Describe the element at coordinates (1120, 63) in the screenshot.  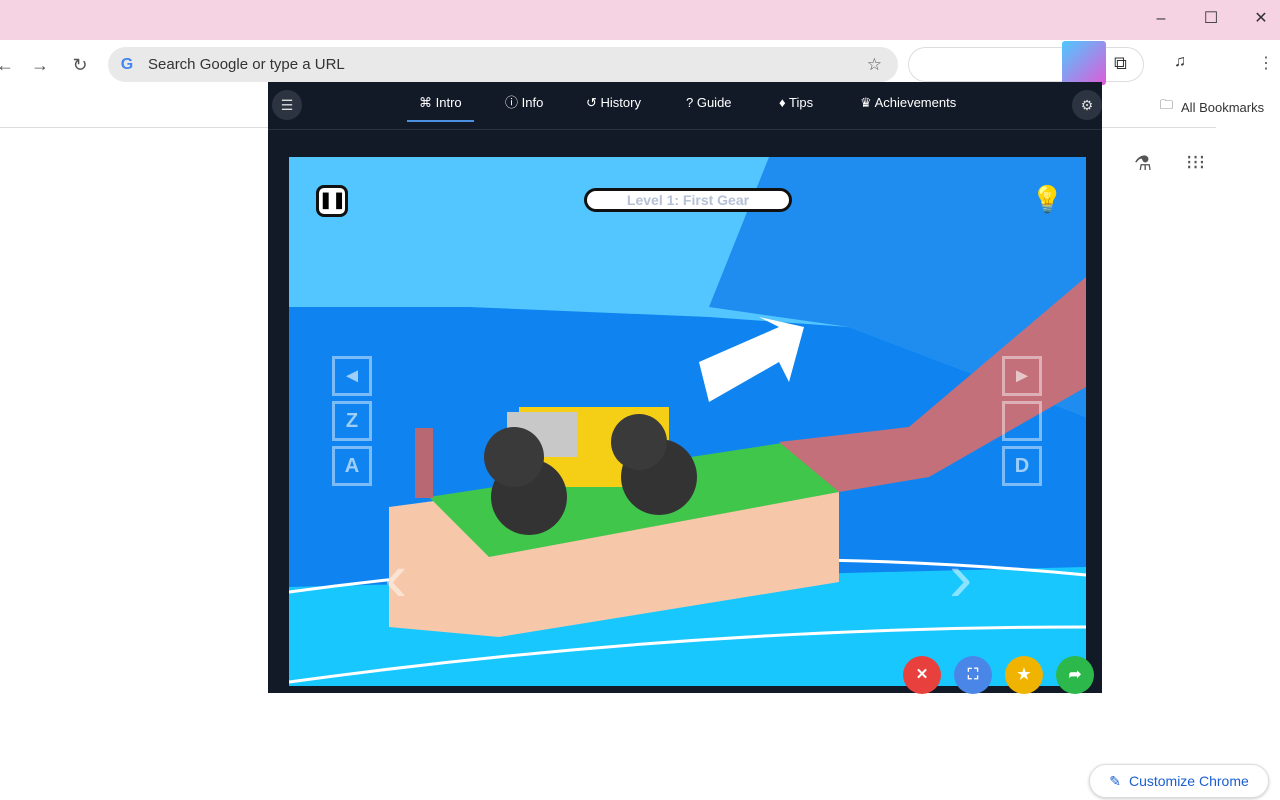
I see `extensions-puzzle-icon: ⧉` at that location.